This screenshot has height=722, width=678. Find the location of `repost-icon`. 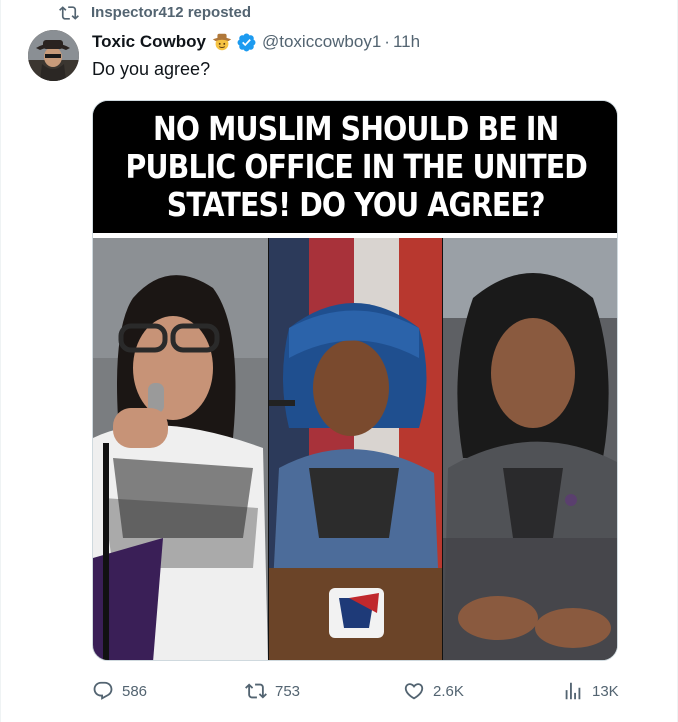

repost-icon is located at coordinates (69, 13).